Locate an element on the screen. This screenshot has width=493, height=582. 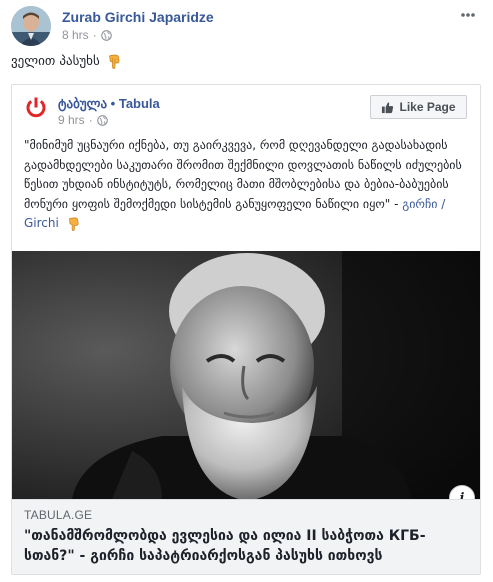
thumbs-up-icon is located at coordinates (388, 107).